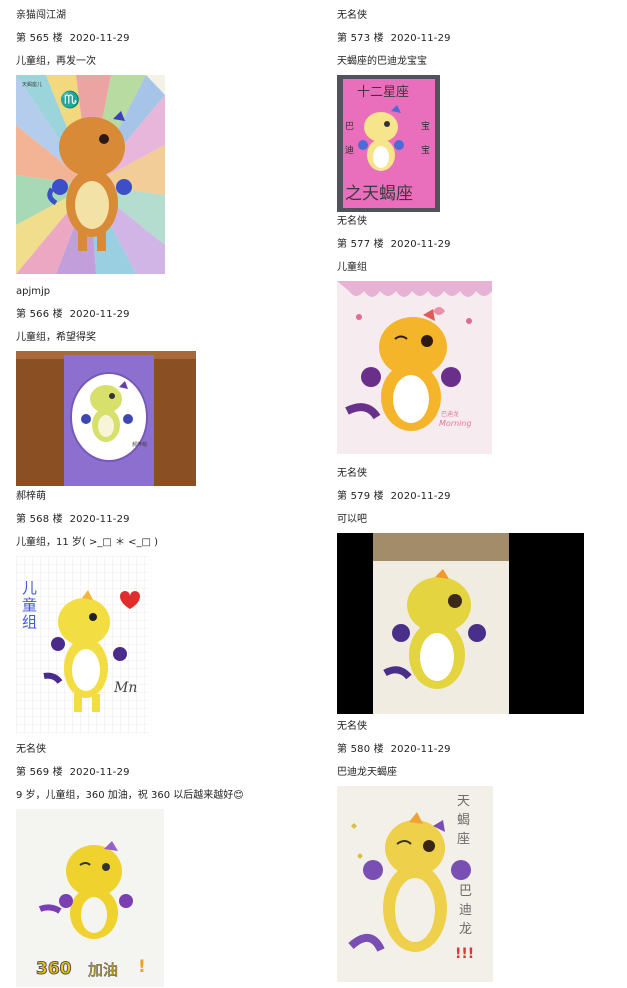  Describe the element at coordinates (379, 194) in the screenshot. I see `drawing-bottom-text: 之天蝎座` at that location.